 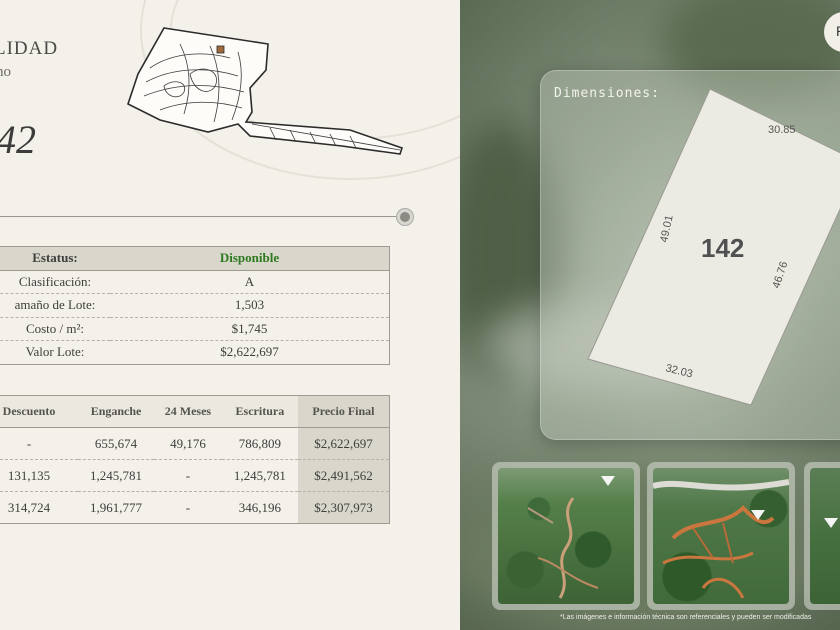 What do you see at coordinates (5, 72) in the screenshot?
I see `development-subtitle: no` at bounding box center [5, 72].